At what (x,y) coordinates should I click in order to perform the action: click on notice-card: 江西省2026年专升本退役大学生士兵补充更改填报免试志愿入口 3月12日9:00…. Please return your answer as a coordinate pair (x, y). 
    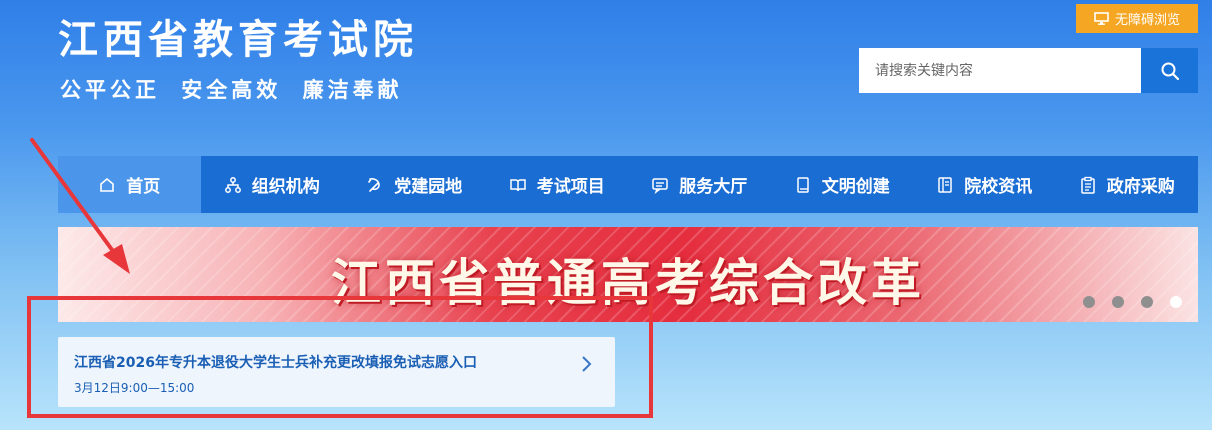
    Looking at the image, I should click on (336, 372).